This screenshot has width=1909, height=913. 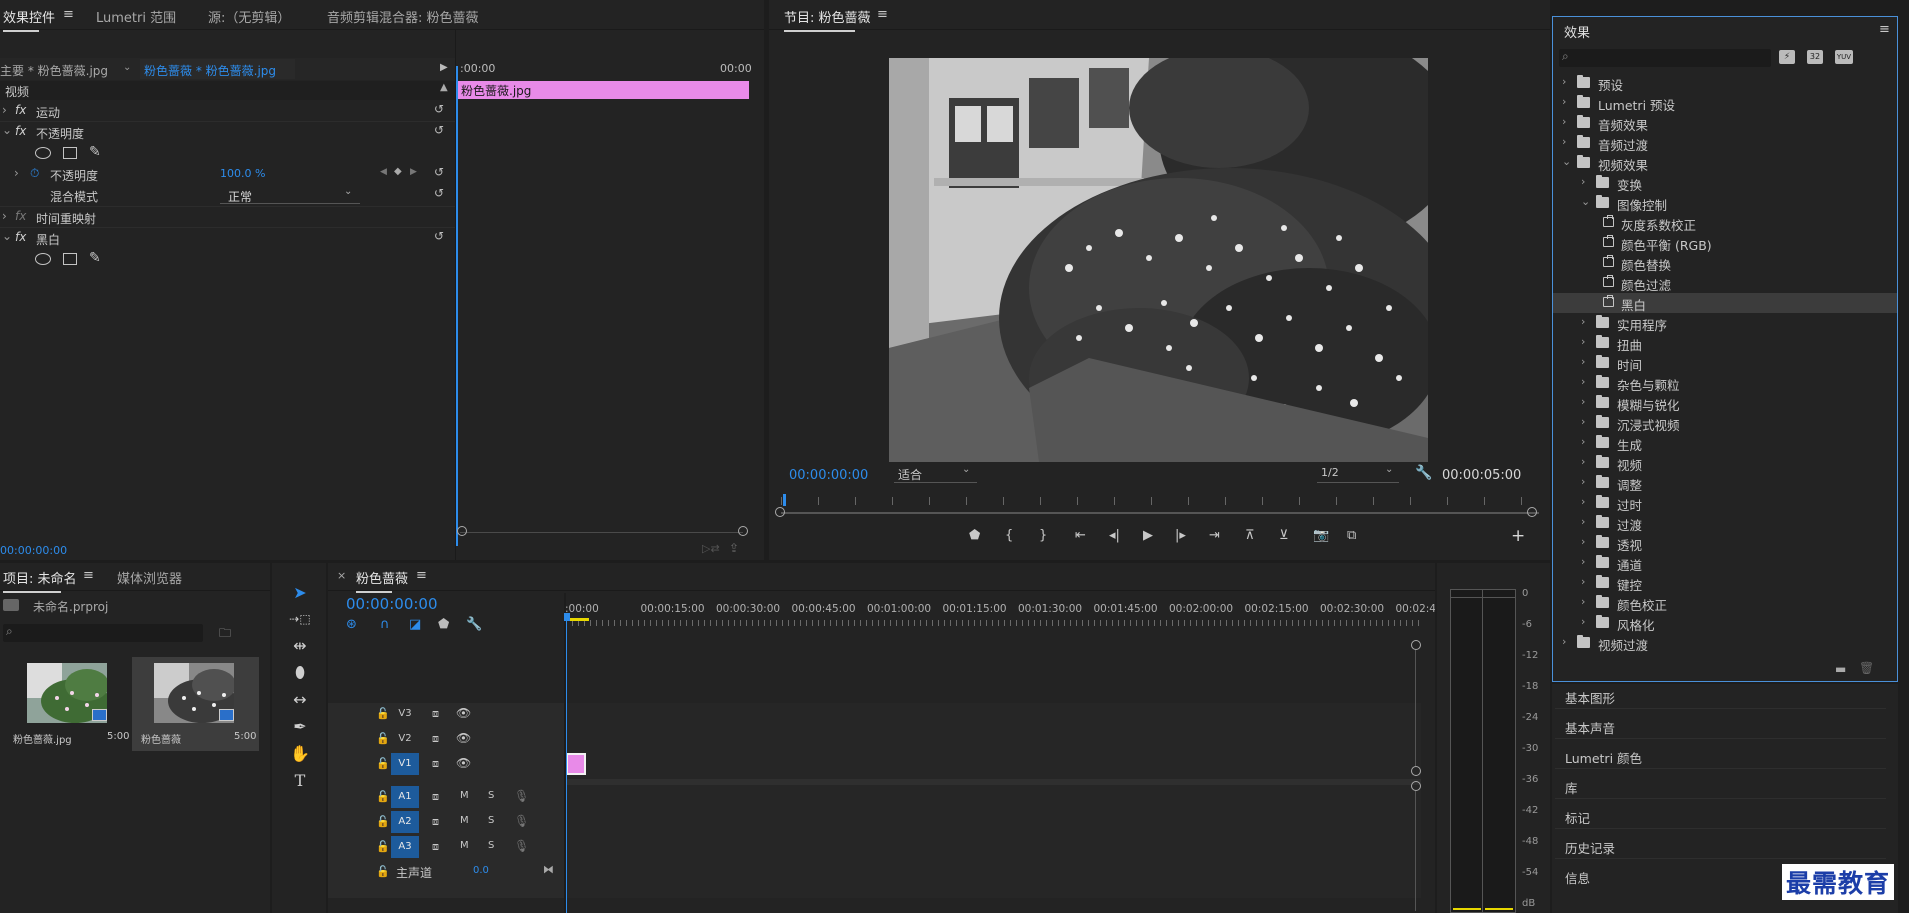 What do you see at coordinates (34, 173) in the screenshot?
I see `stopwatch-icon: ⏱` at bounding box center [34, 173].